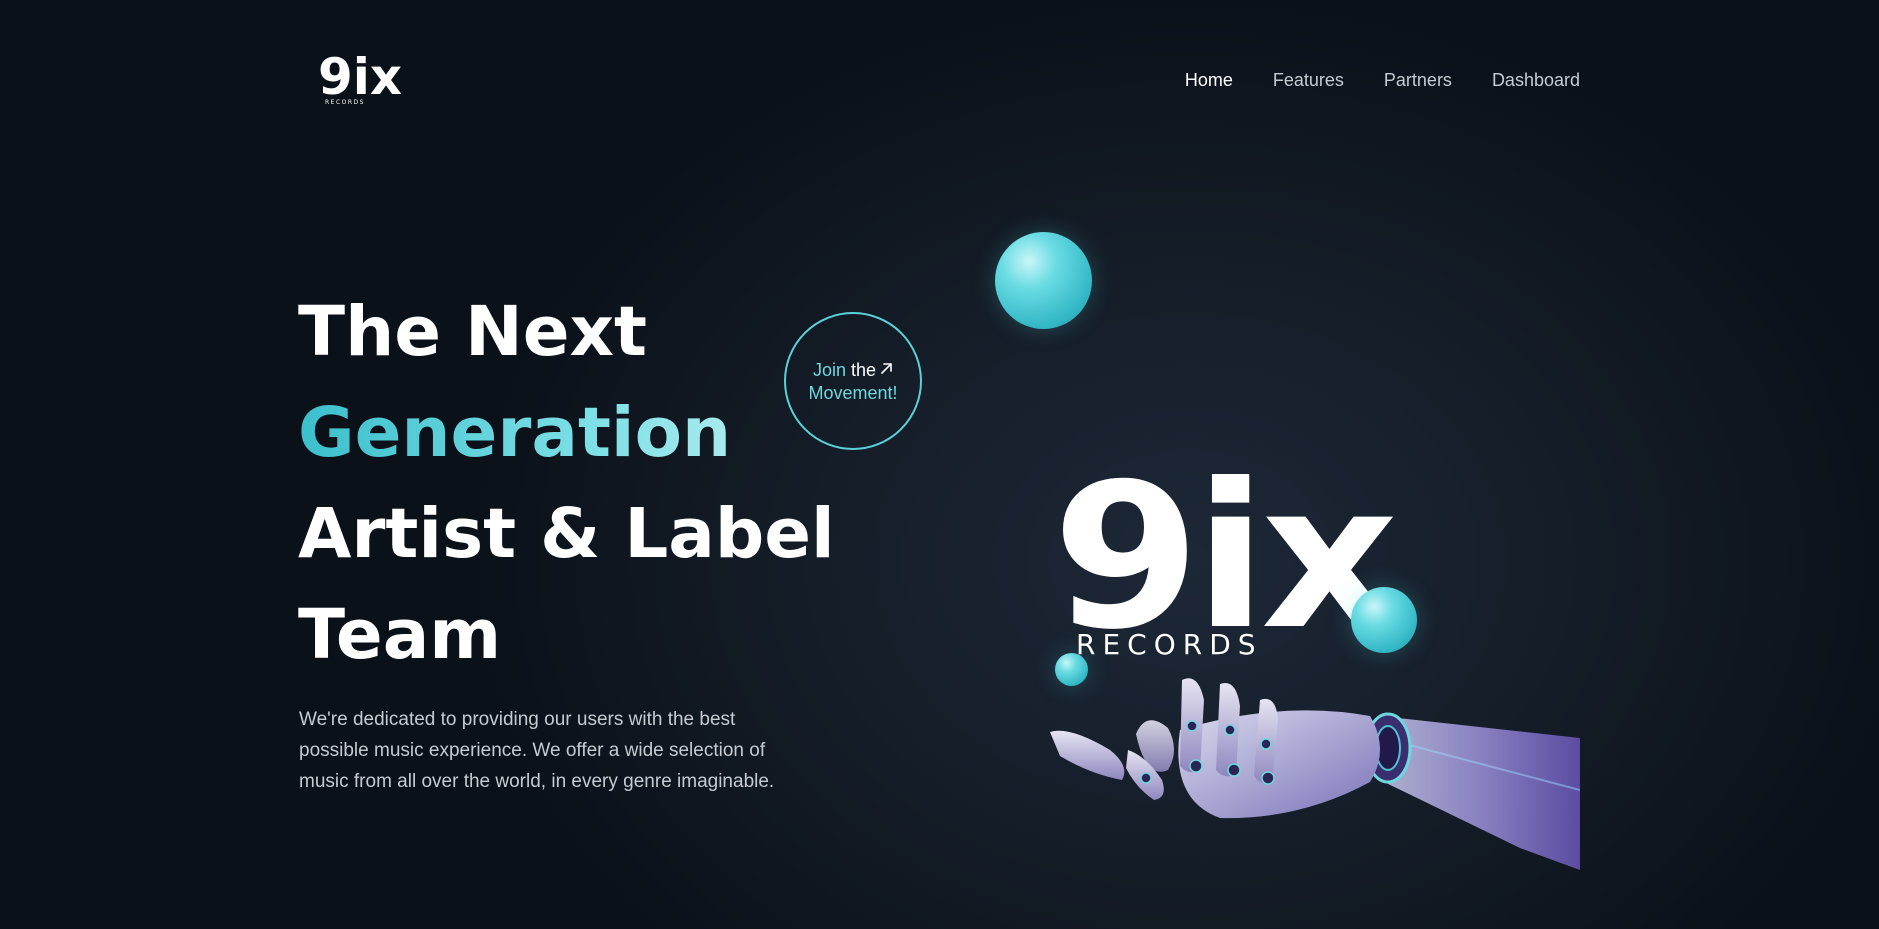 This screenshot has width=1879, height=929. I want to click on header-logo: 9ix RECORDS, so click(361, 80).